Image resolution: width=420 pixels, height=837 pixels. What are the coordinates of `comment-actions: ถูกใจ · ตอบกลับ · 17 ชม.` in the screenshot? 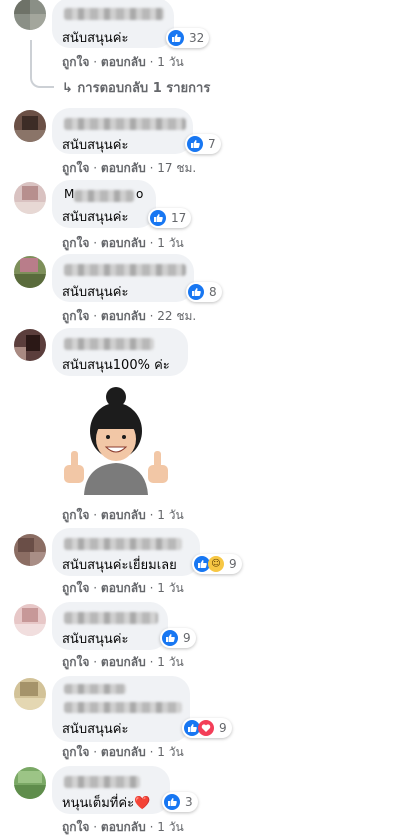 It's located at (129, 168).